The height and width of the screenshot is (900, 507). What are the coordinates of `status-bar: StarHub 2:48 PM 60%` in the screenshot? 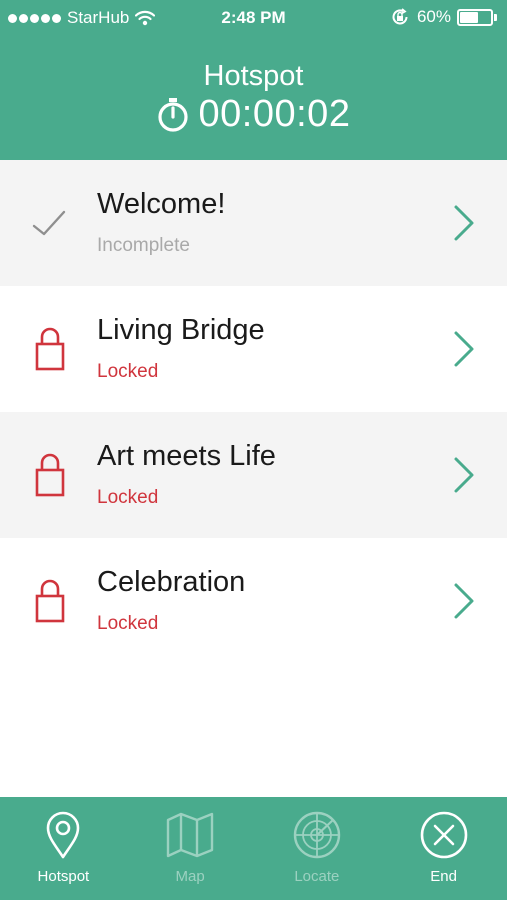 It's located at (253, 18).